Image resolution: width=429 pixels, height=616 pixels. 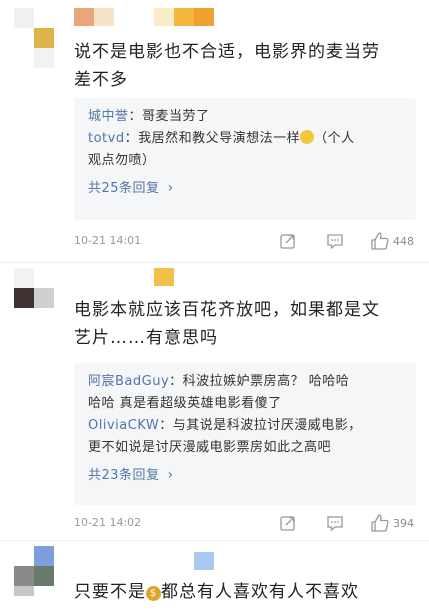 I want to click on view-more-replies-link: 共25条回复 ›, so click(x=247, y=188).